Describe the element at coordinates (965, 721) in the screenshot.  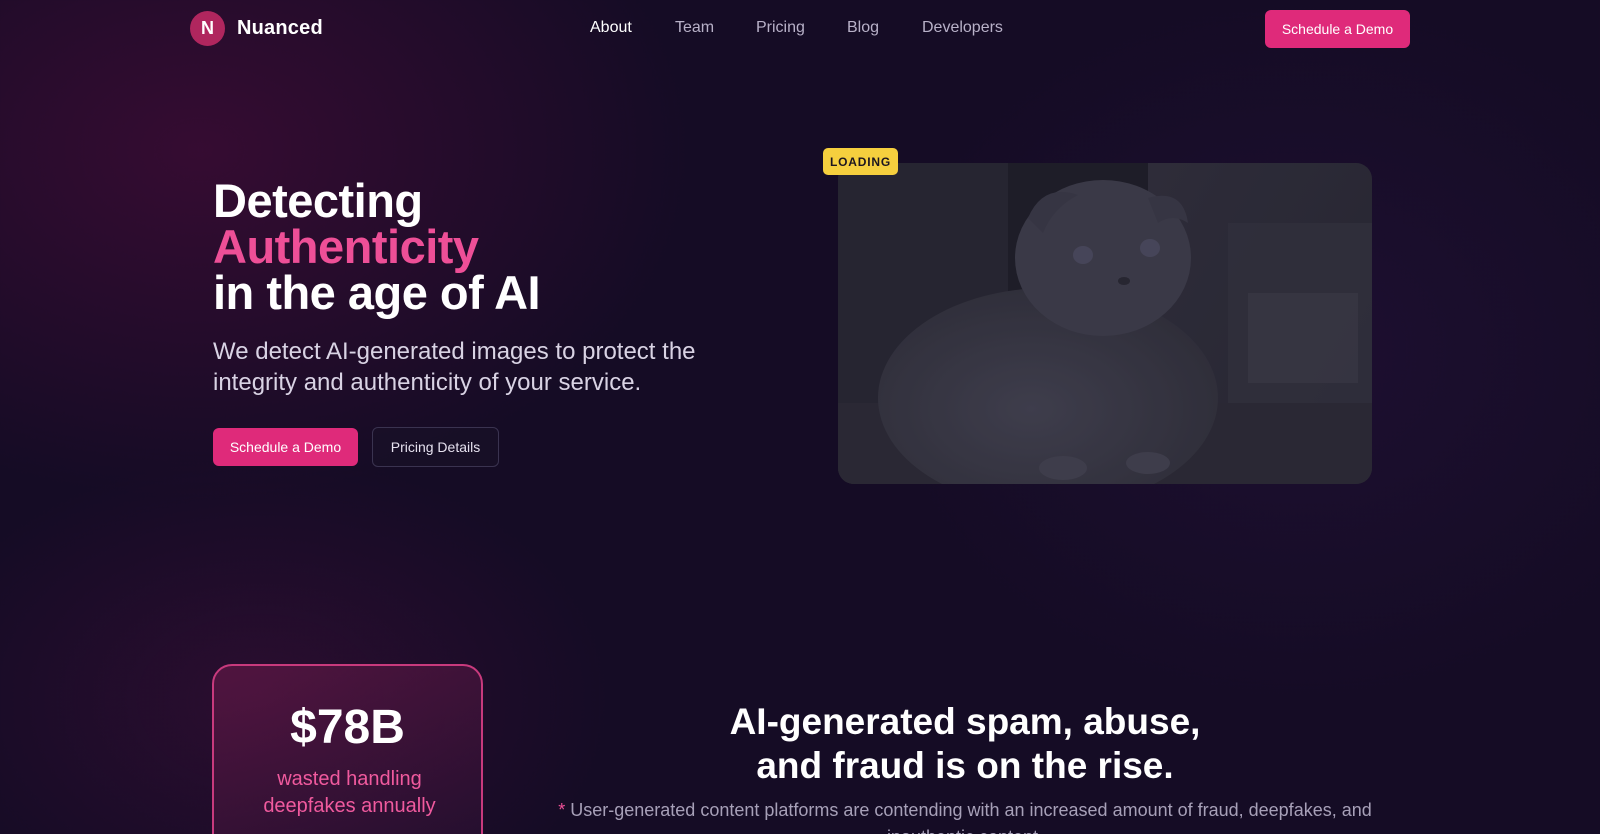
I see `rise-title-line1: AI-generated spam, abuse,` at that location.